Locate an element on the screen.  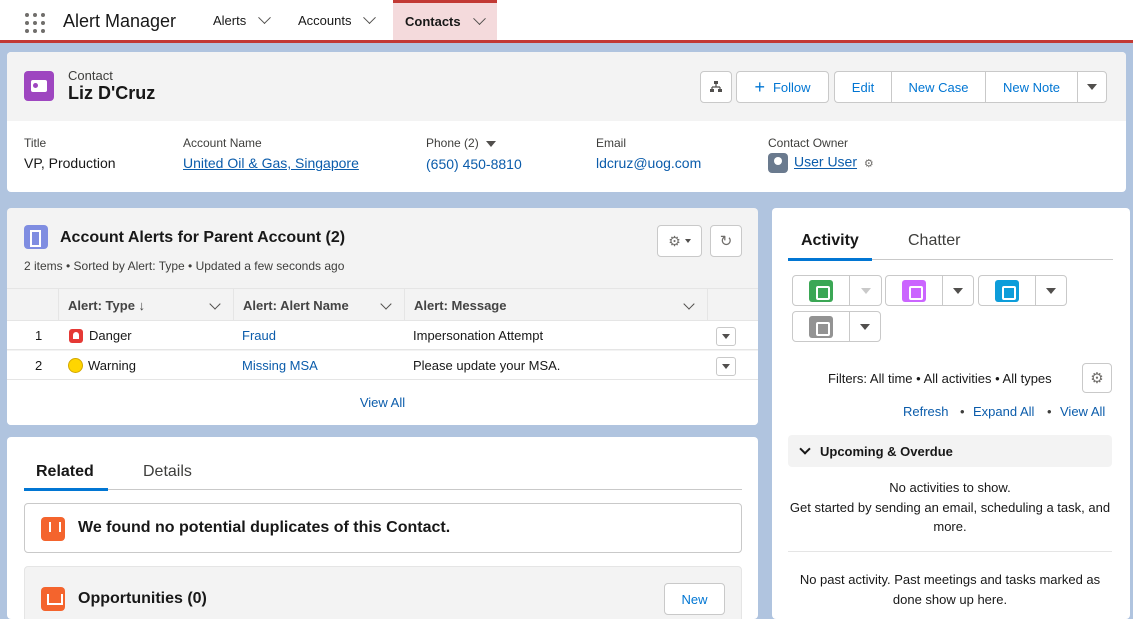
log-call-action is located at coordinates (1022, 290).